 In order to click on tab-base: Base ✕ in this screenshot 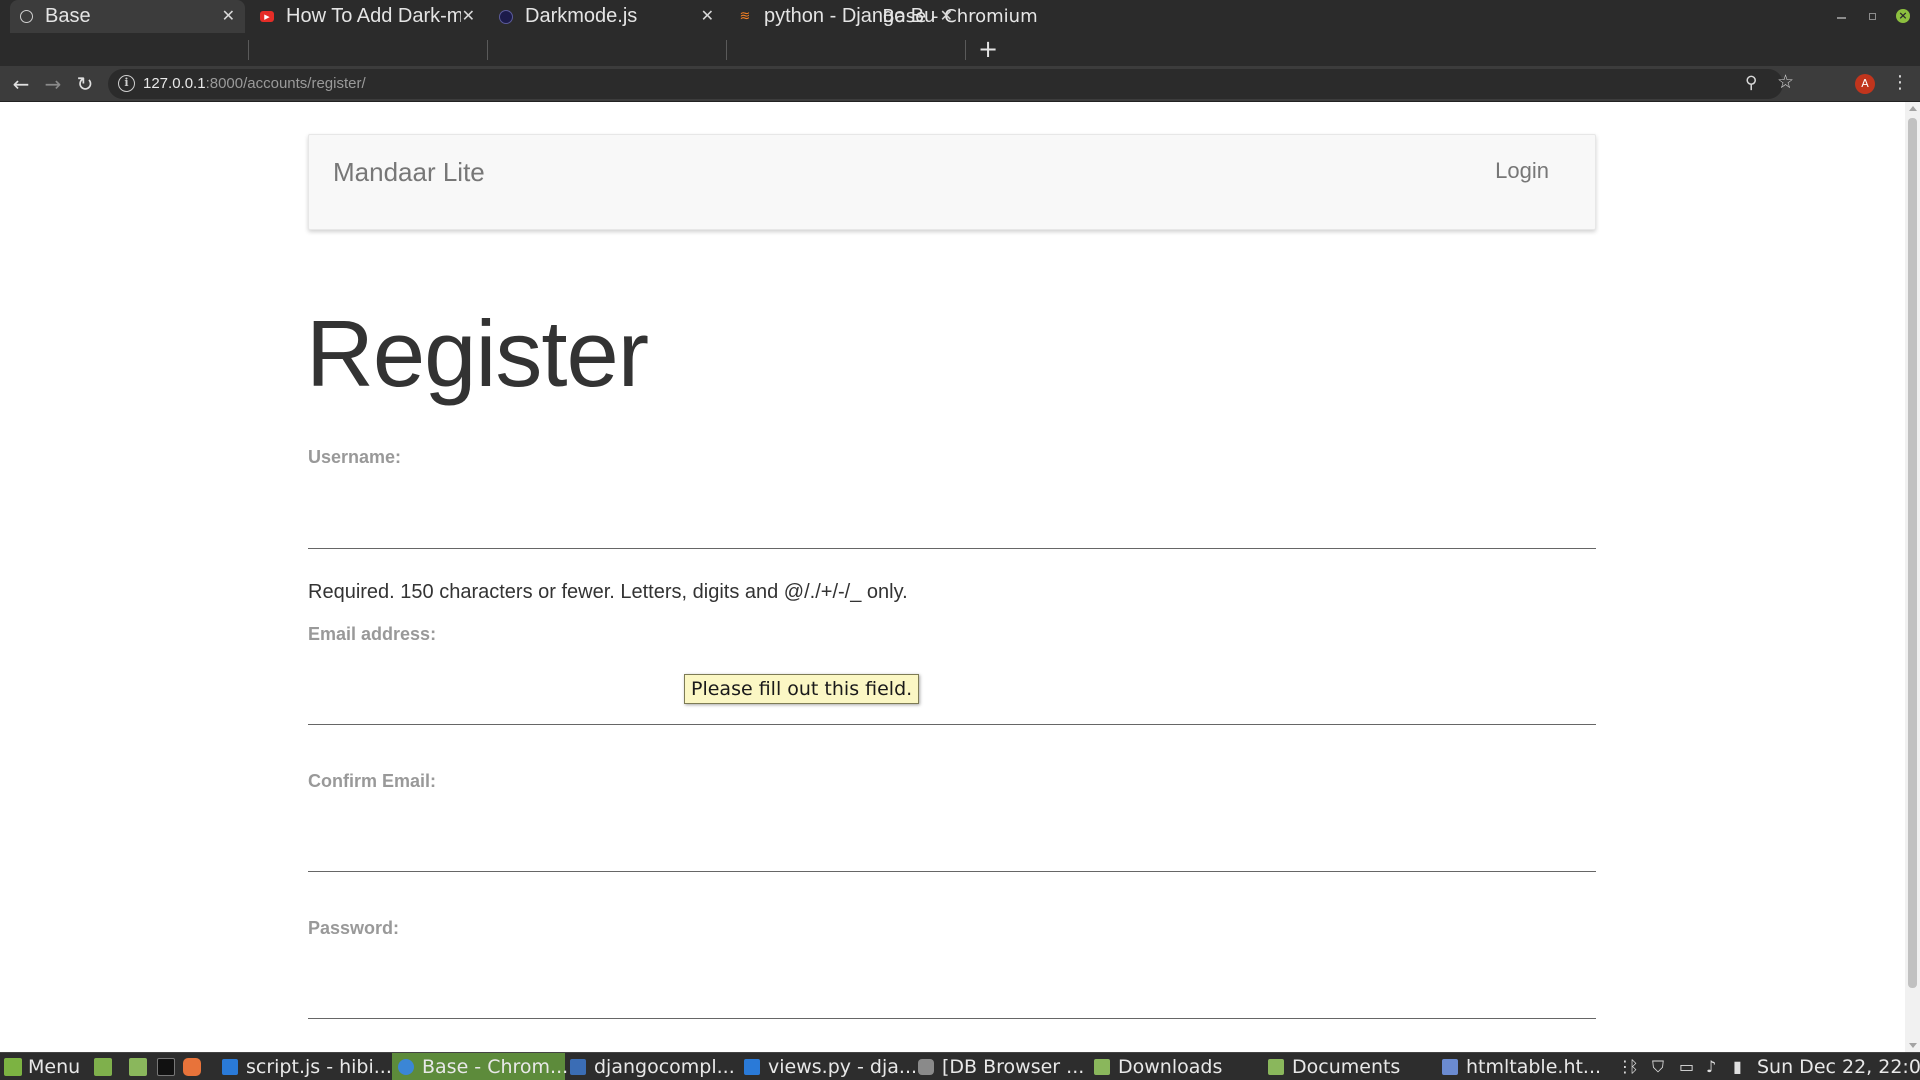, I will do `click(127, 16)`.